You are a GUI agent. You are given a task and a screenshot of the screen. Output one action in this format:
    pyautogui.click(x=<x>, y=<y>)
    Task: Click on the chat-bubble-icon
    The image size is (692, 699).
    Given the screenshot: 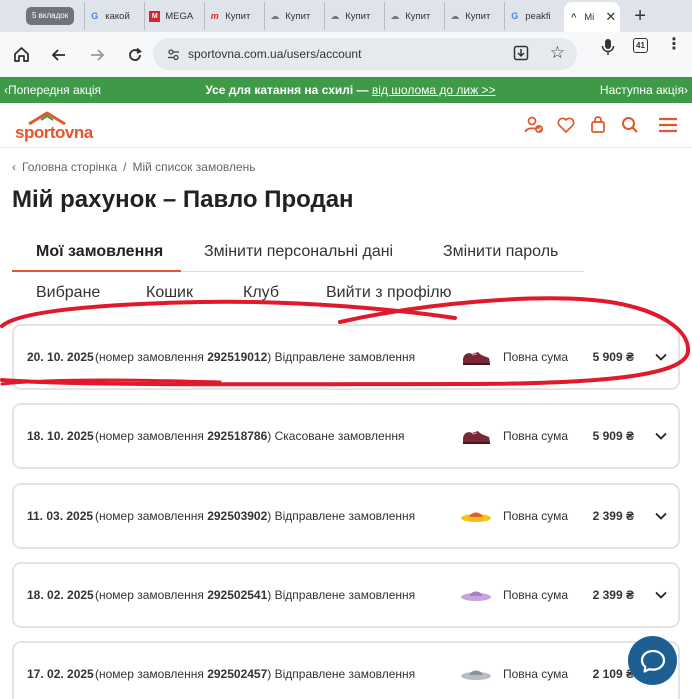 What is the action you would take?
    pyautogui.click(x=652, y=661)
    